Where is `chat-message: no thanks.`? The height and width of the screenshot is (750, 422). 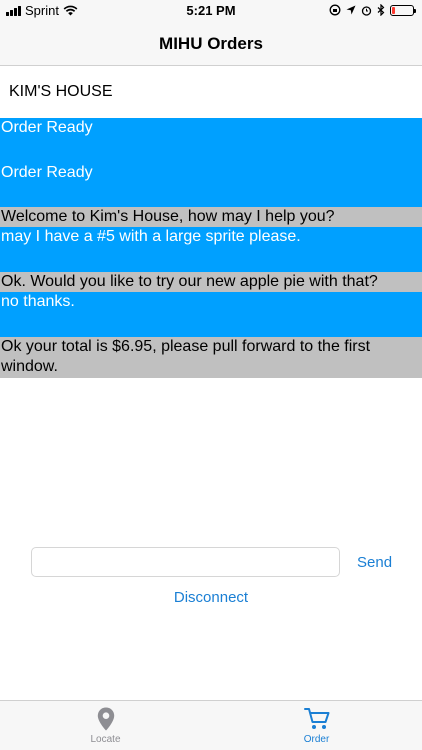
chat-message: no thanks. is located at coordinates (211, 314).